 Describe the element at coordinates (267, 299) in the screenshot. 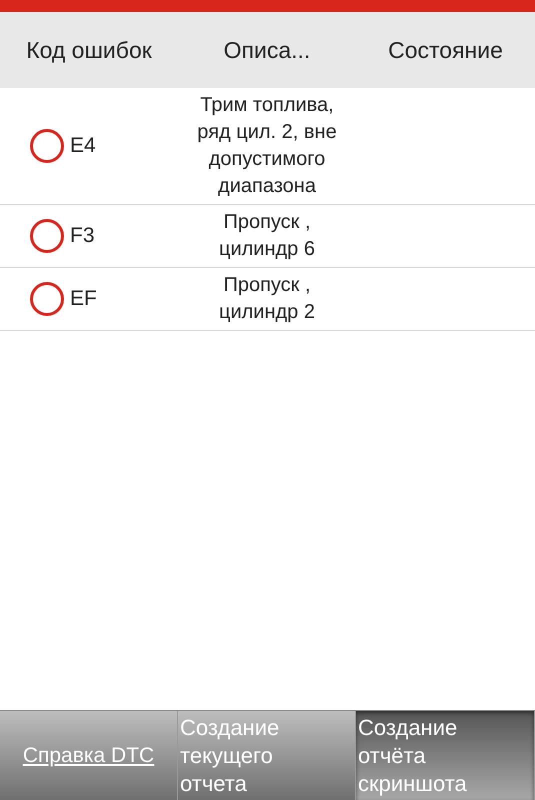

I see `error-description: Пропуск , цилиндр 2` at that location.